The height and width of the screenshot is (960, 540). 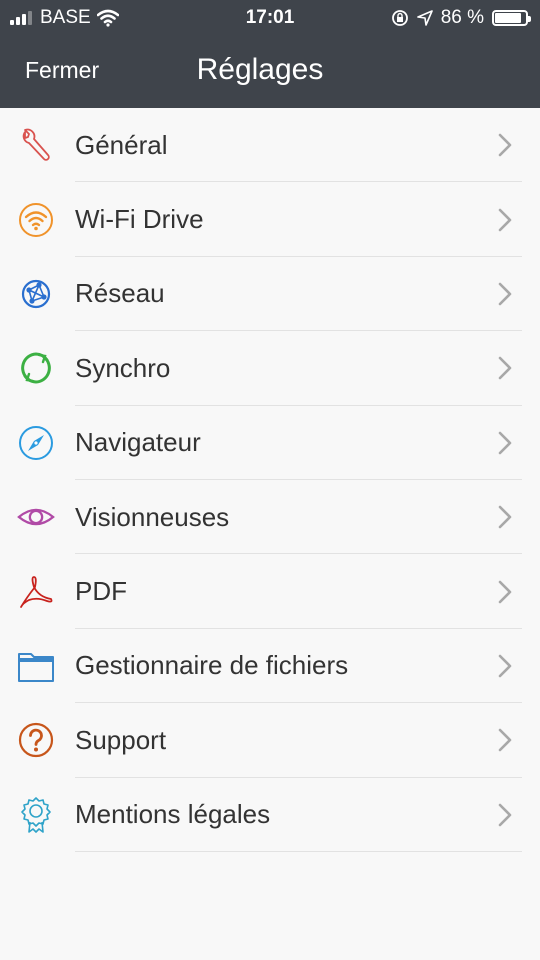 I want to click on battery-percent: 86 %, so click(x=462, y=17).